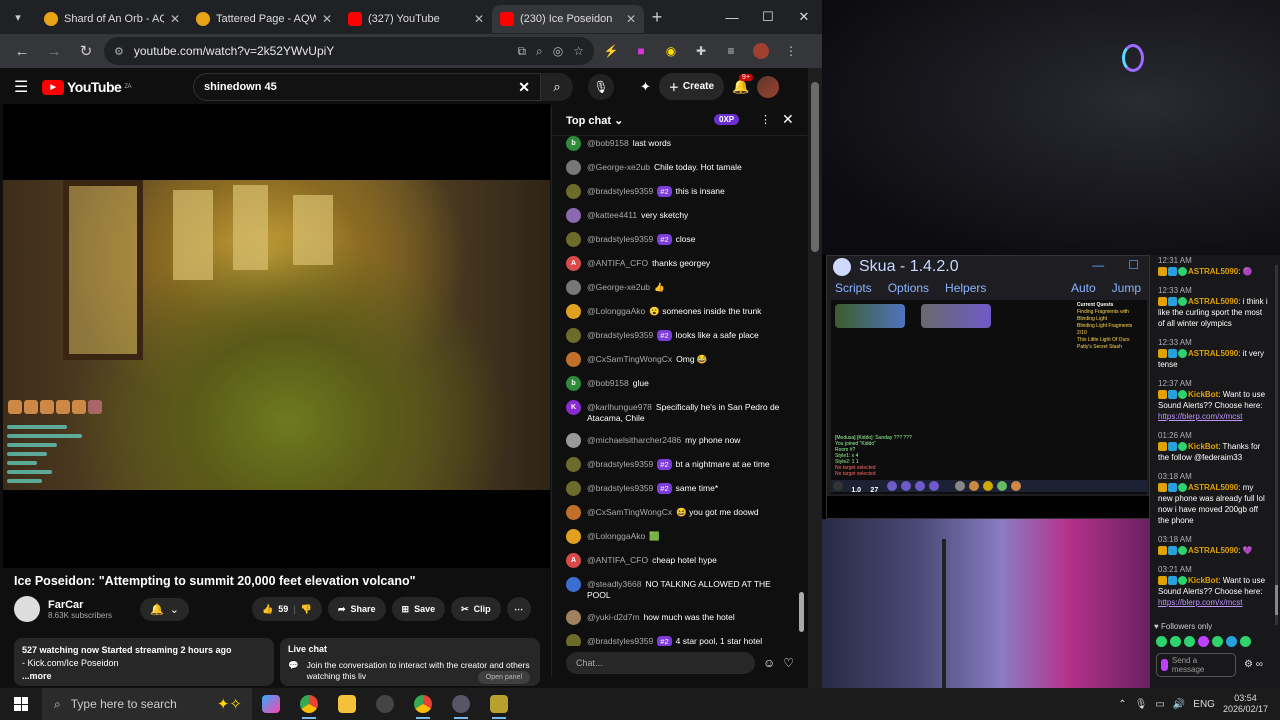 The height and width of the screenshot is (720, 1280). Describe the element at coordinates (815, 378) in the screenshot. I see `page-scrollbar` at that location.